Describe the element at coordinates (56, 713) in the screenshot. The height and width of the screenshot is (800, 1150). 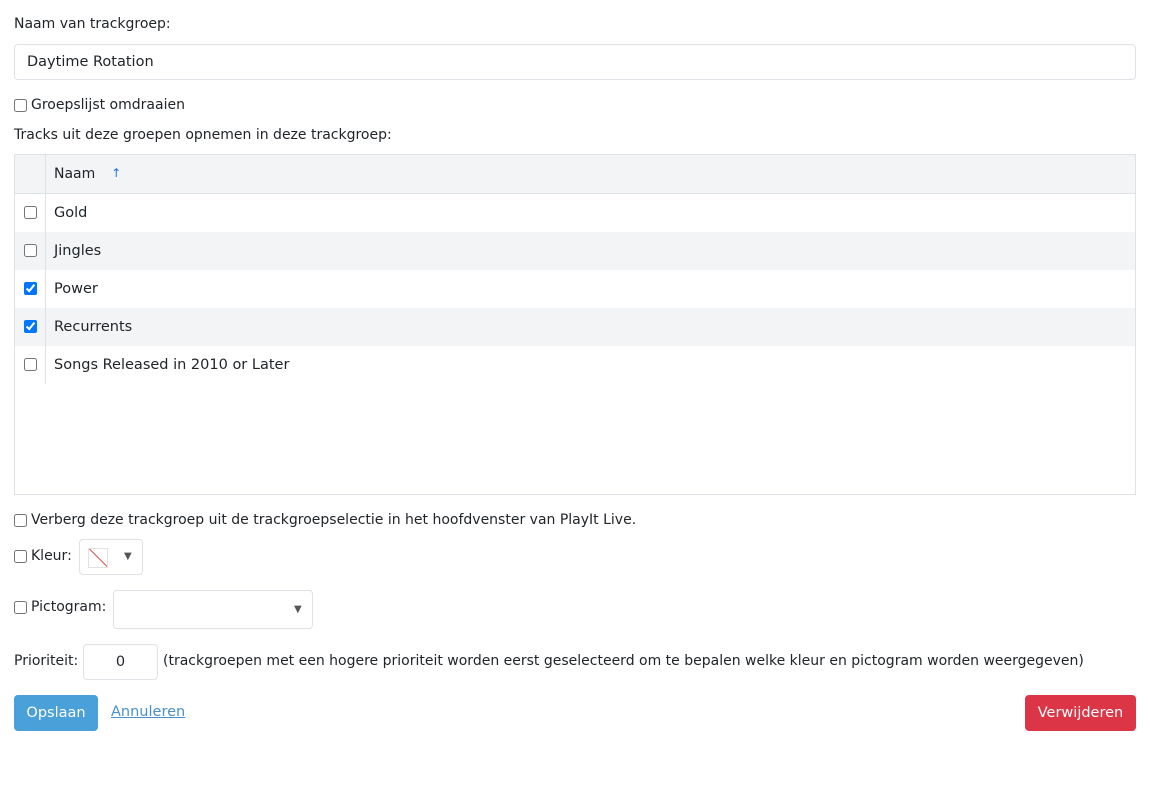
I see `save-button: Opslaan` at that location.